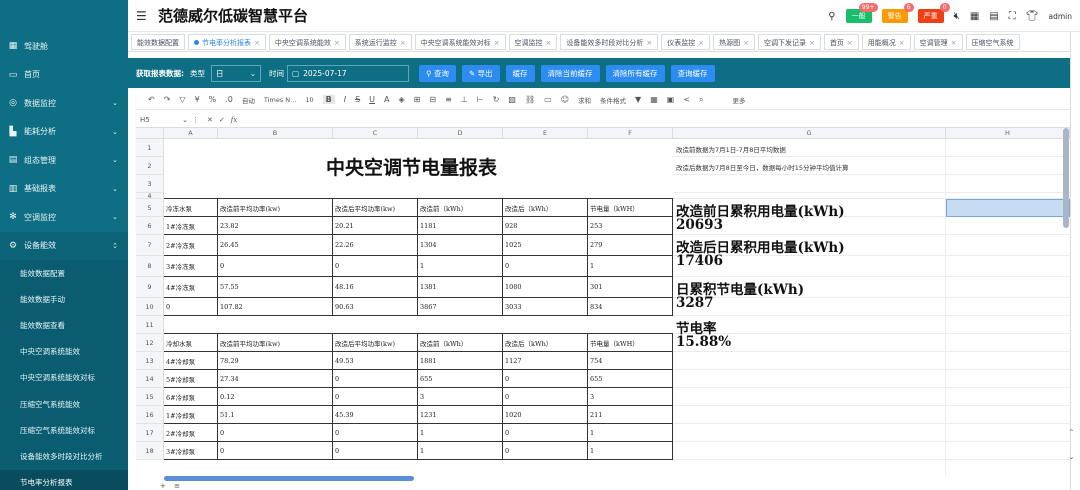 The height and width of the screenshot is (490, 1080). What do you see at coordinates (150, 307) in the screenshot?
I see `row-header: 10` at bounding box center [150, 307].